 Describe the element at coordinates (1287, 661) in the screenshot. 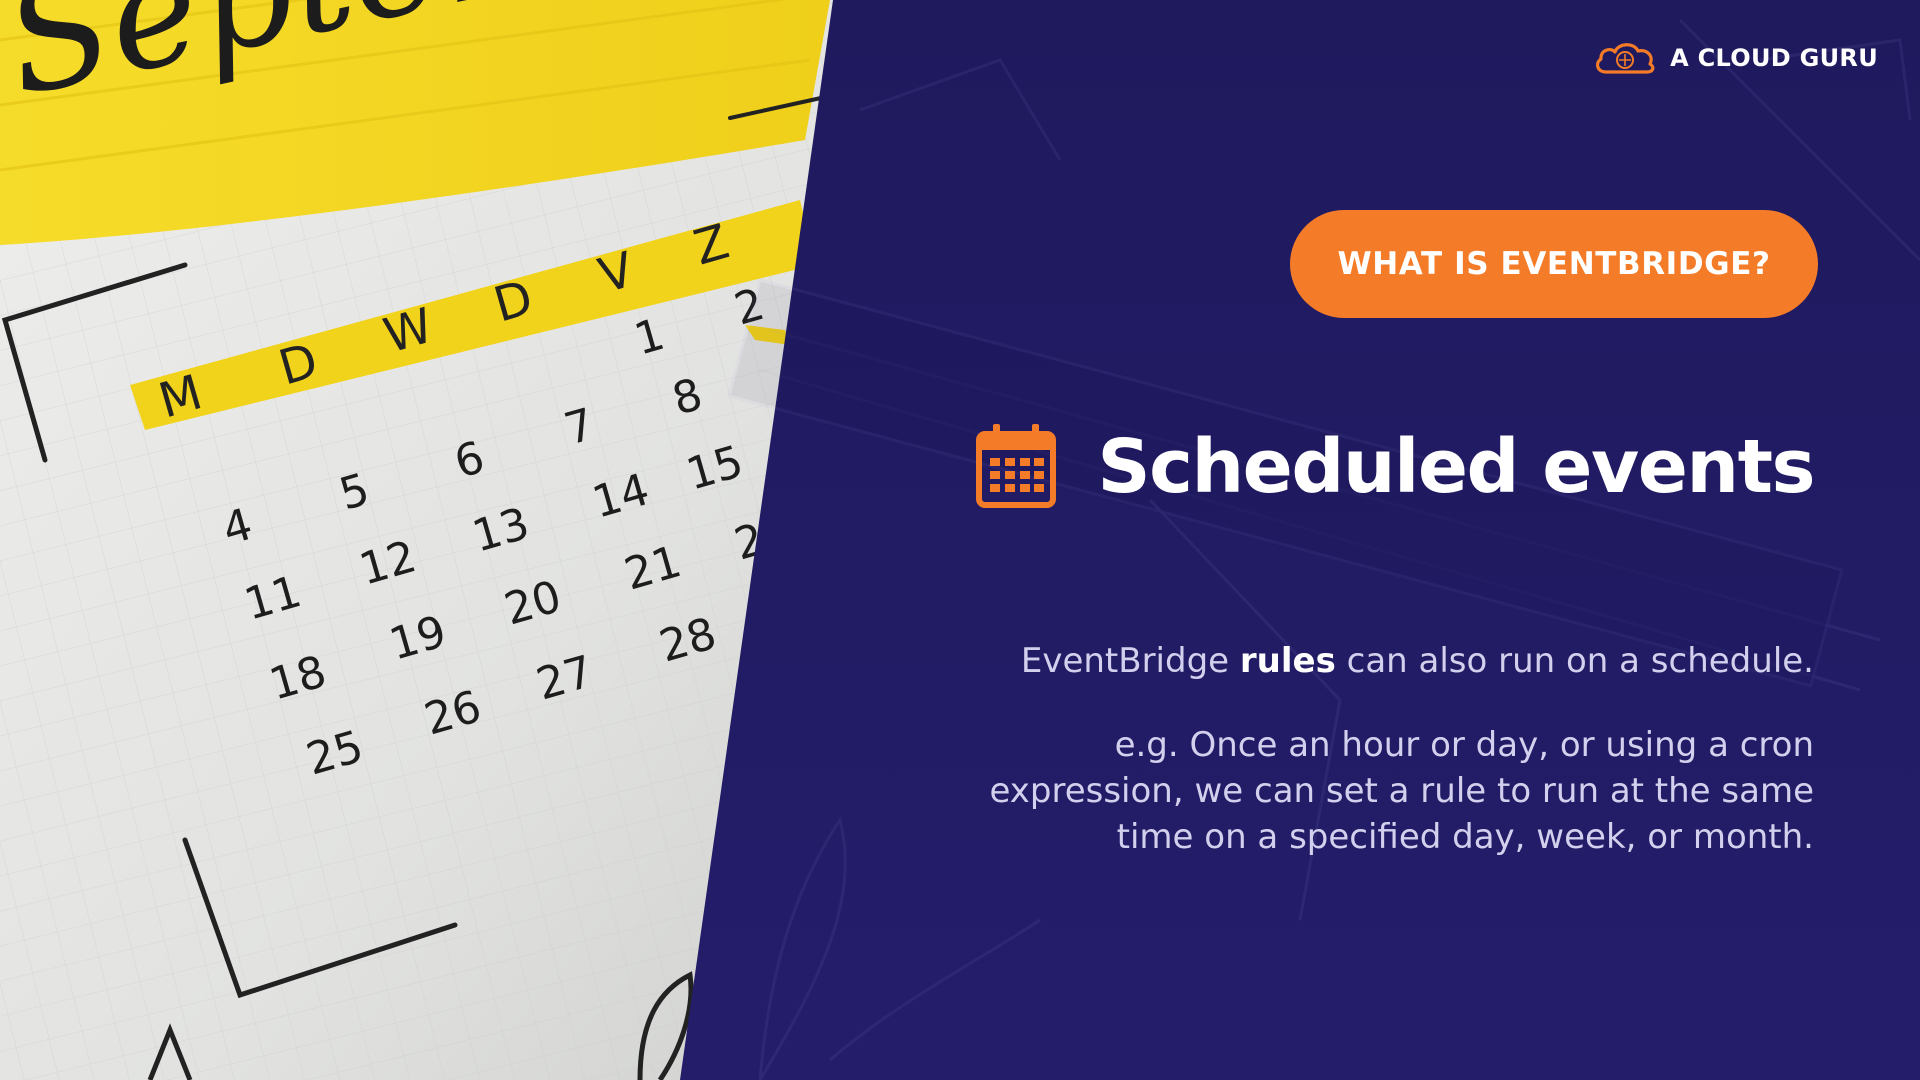

I see `body-emphasis-rules: rules` at that location.